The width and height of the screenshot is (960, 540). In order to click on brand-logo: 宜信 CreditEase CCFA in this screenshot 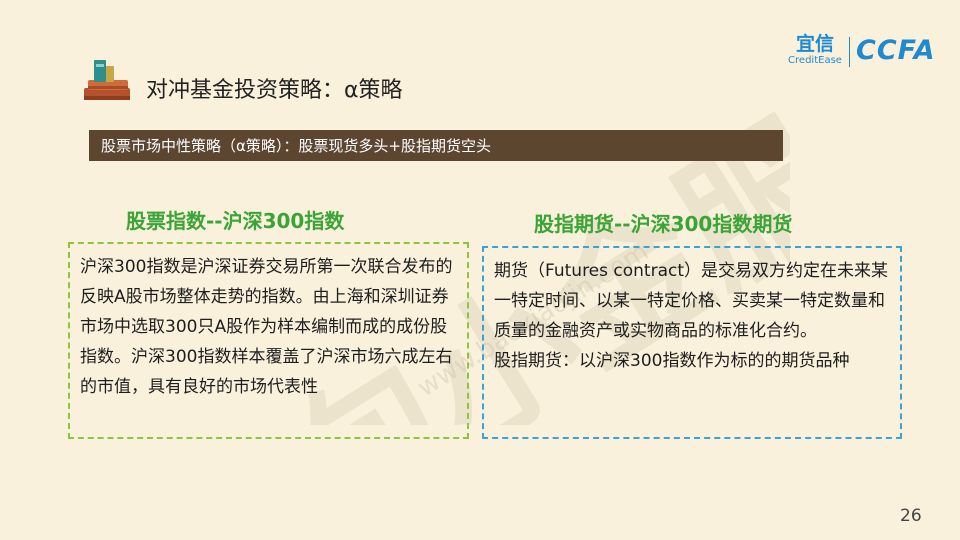, I will do `click(861, 53)`.